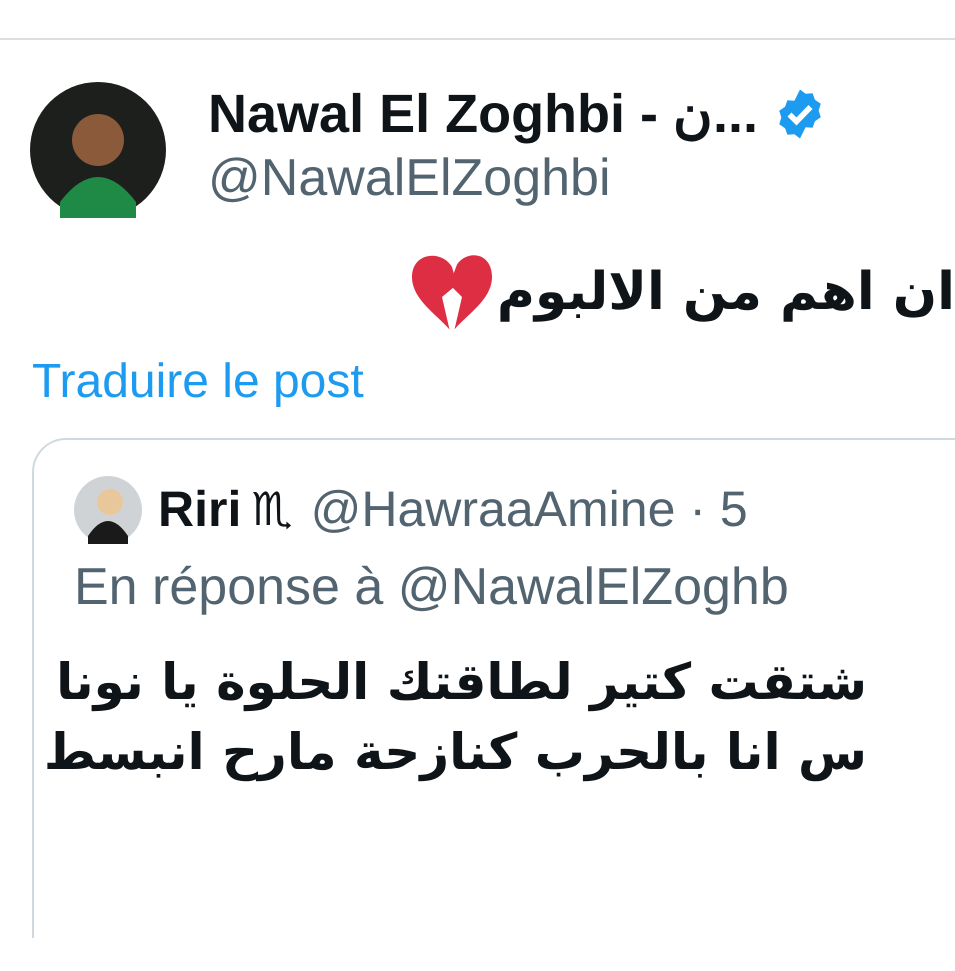 This screenshot has width=955, height=971. I want to click on user-handle: @HawraaAmine, so click(493, 509).